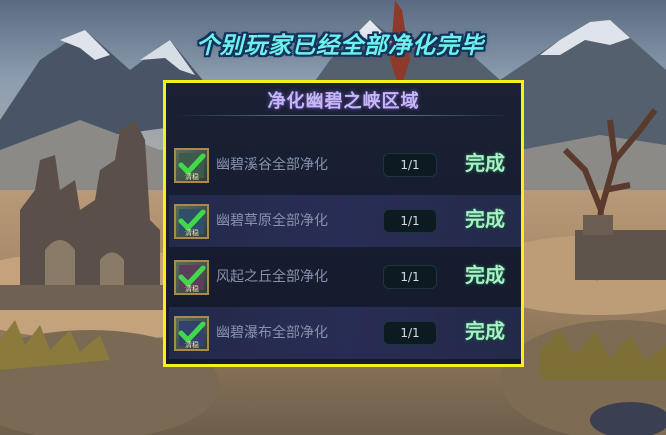  I want to click on objective-name: 幽碧溪谷全部净化, so click(272, 165).